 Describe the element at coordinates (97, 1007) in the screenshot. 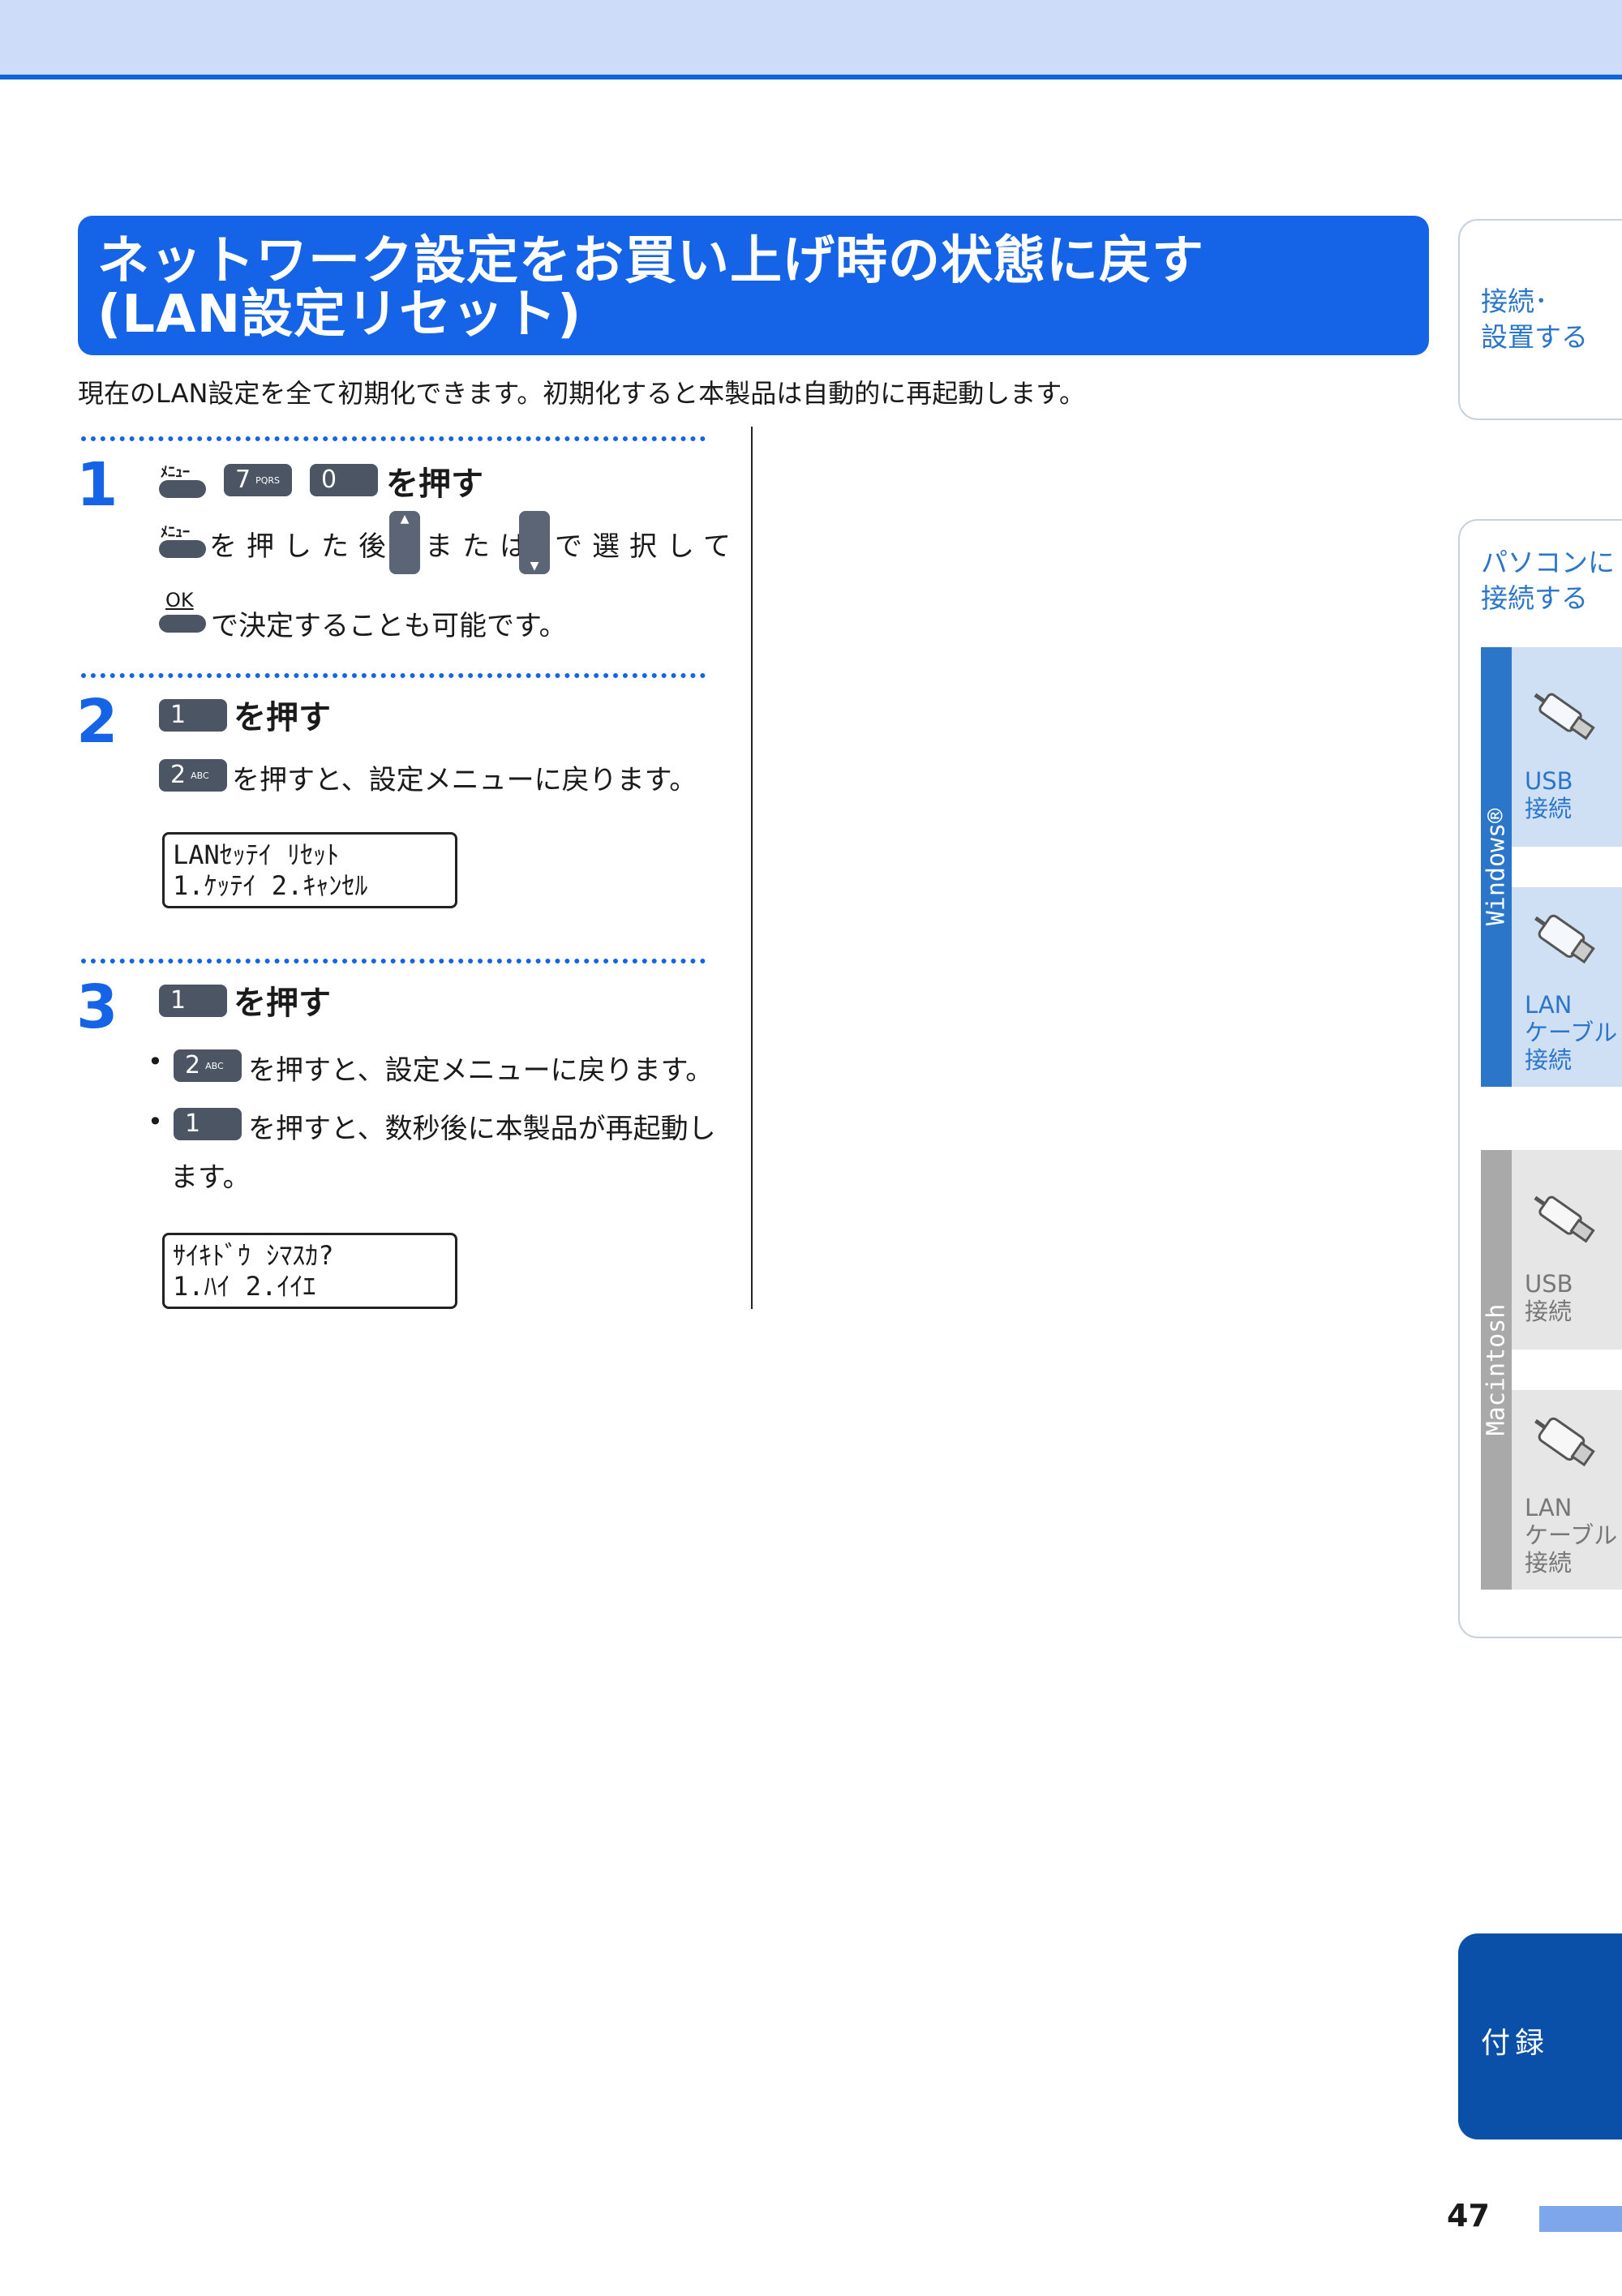

I see `step-number-3: 3` at that location.